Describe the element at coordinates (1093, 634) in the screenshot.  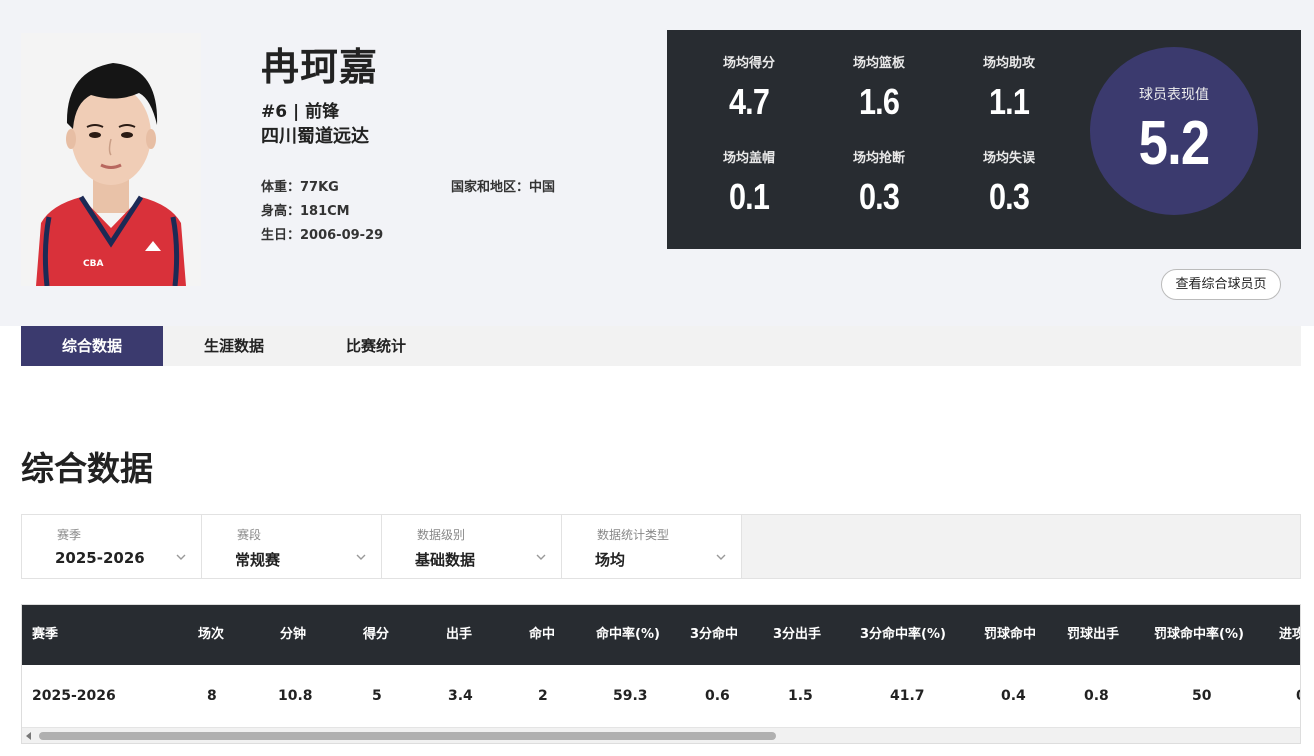
I see `column-header: 罚球出手` at that location.